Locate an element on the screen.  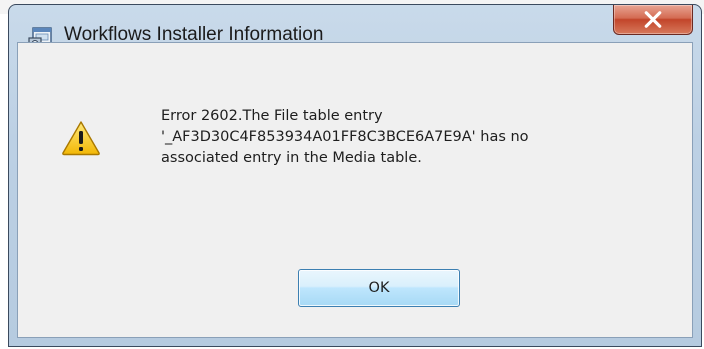
close-button is located at coordinates (653, 20).